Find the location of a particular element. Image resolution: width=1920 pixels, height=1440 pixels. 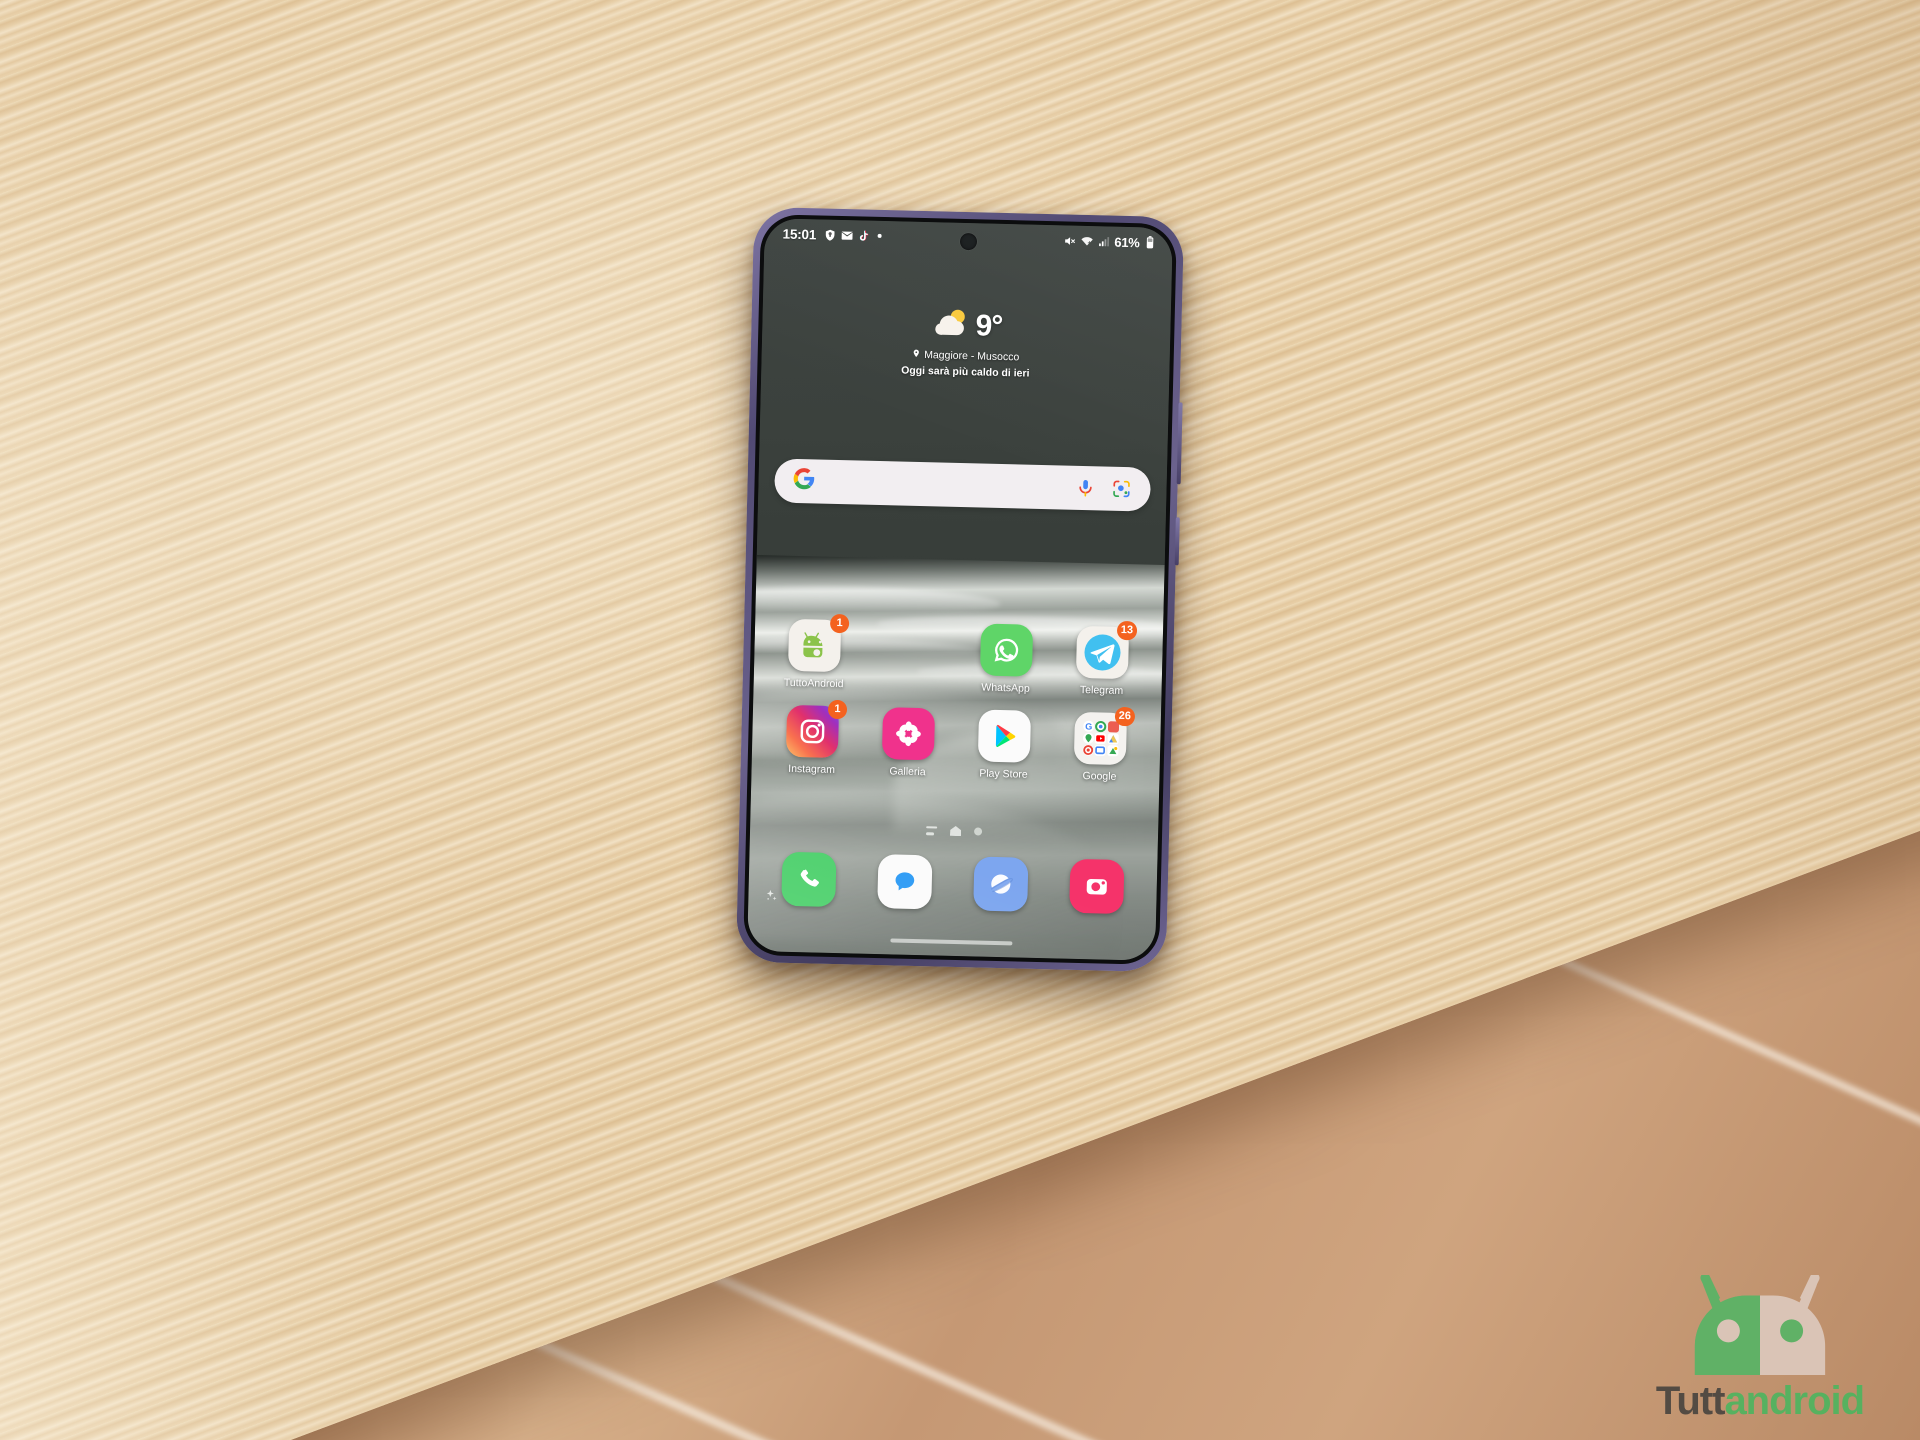

app-whatsapp: WhatsApp is located at coordinates (1006, 659).